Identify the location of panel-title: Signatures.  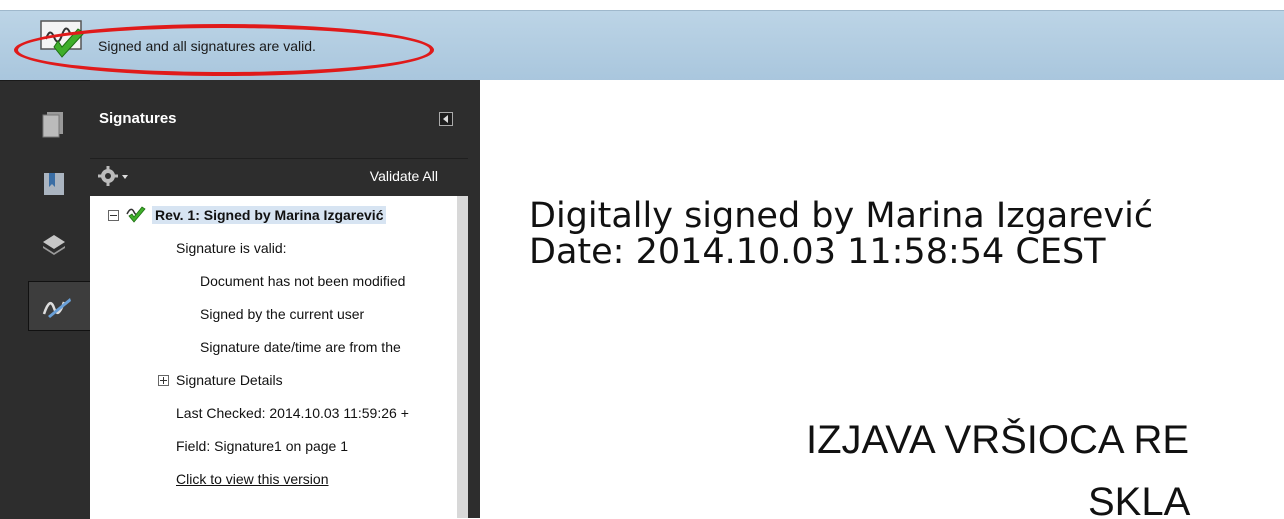
(138, 118).